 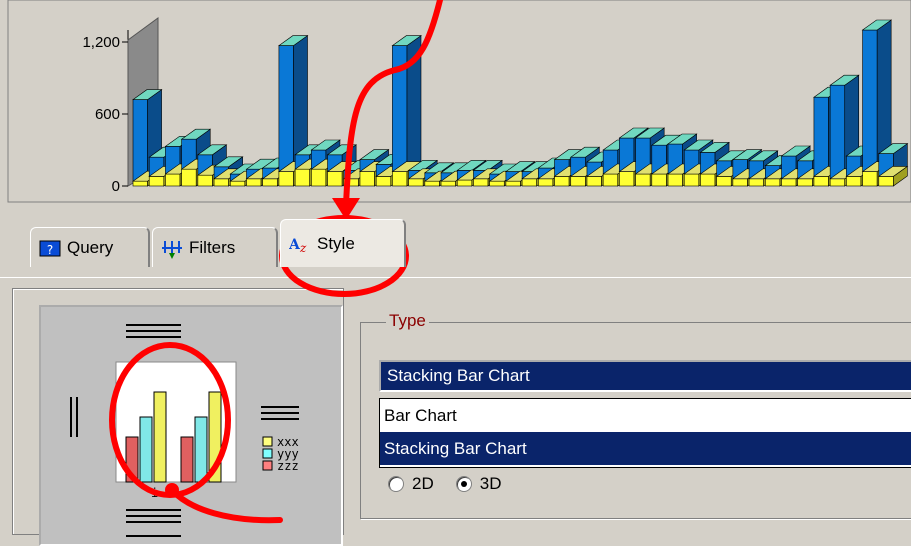 What do you see at coordinates (455, 242) in the screenshot?
I see `tab-strip: ? Query Filters Az Style` at bounding box center [455, 242].